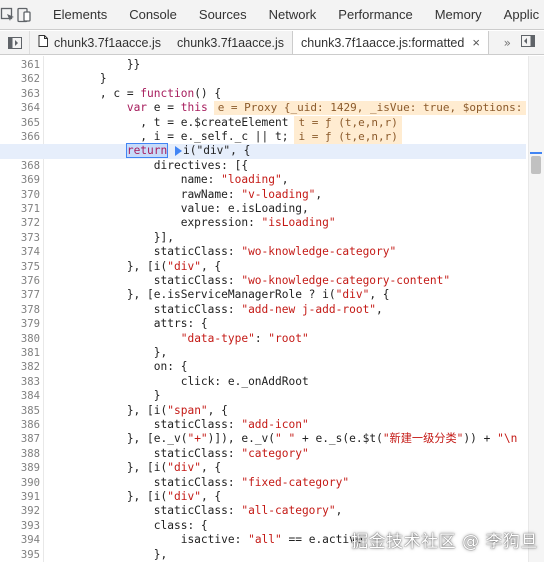  I want to click on line-number: 370, so click(20, 195).